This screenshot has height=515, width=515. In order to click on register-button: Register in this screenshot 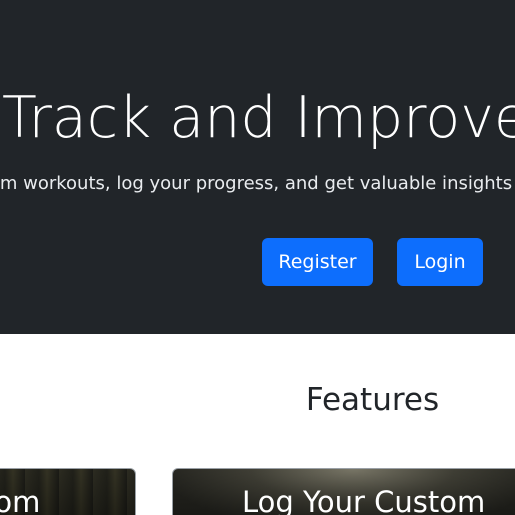, I will do `click(317, 262)`.